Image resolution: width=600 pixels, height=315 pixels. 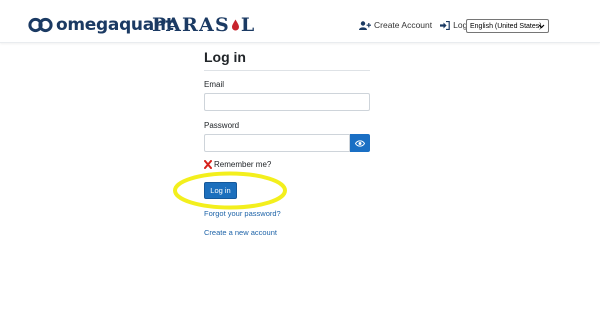 I want to click on log-in-button: Log in, so click(x=220, y=190).